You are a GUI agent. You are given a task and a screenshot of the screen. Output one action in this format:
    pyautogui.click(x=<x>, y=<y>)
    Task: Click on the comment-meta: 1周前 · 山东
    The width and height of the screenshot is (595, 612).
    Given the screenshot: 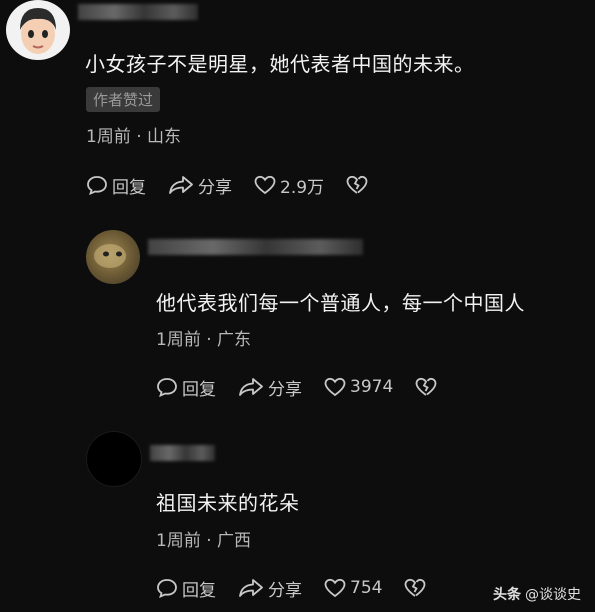 What is the action you would take?
    pyautogui.click(x=134, y=137)
    